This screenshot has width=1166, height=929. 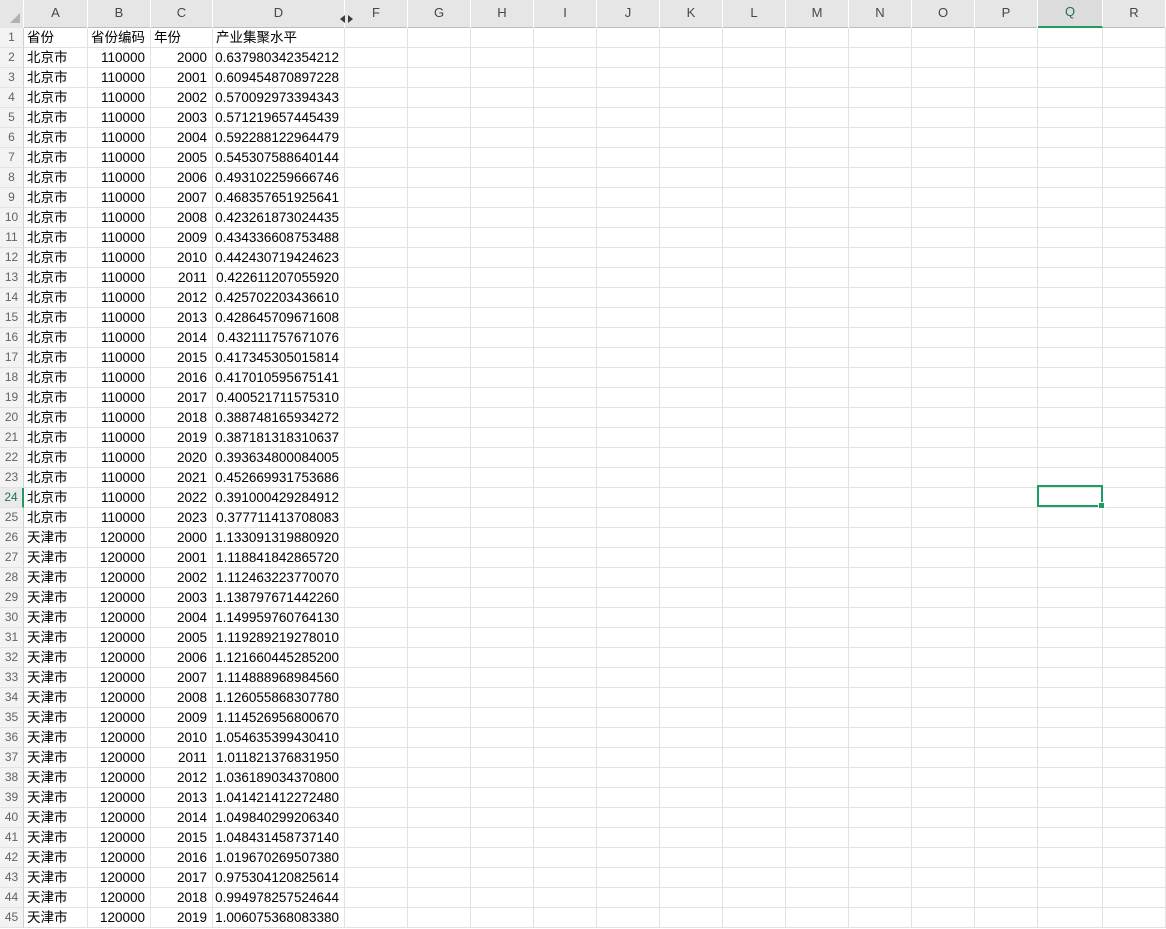 I want to click on cell-R41, so click(x=1134, y=838).